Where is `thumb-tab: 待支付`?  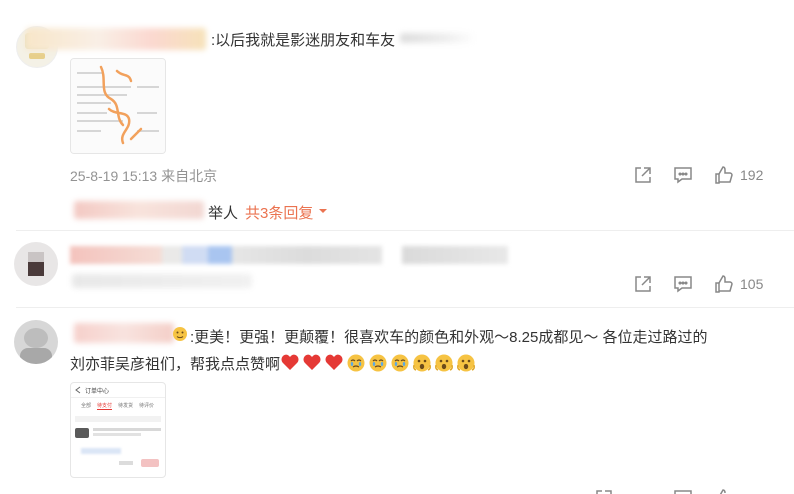 thumb-tab: 待支付 is located at coordinates (105, 406).